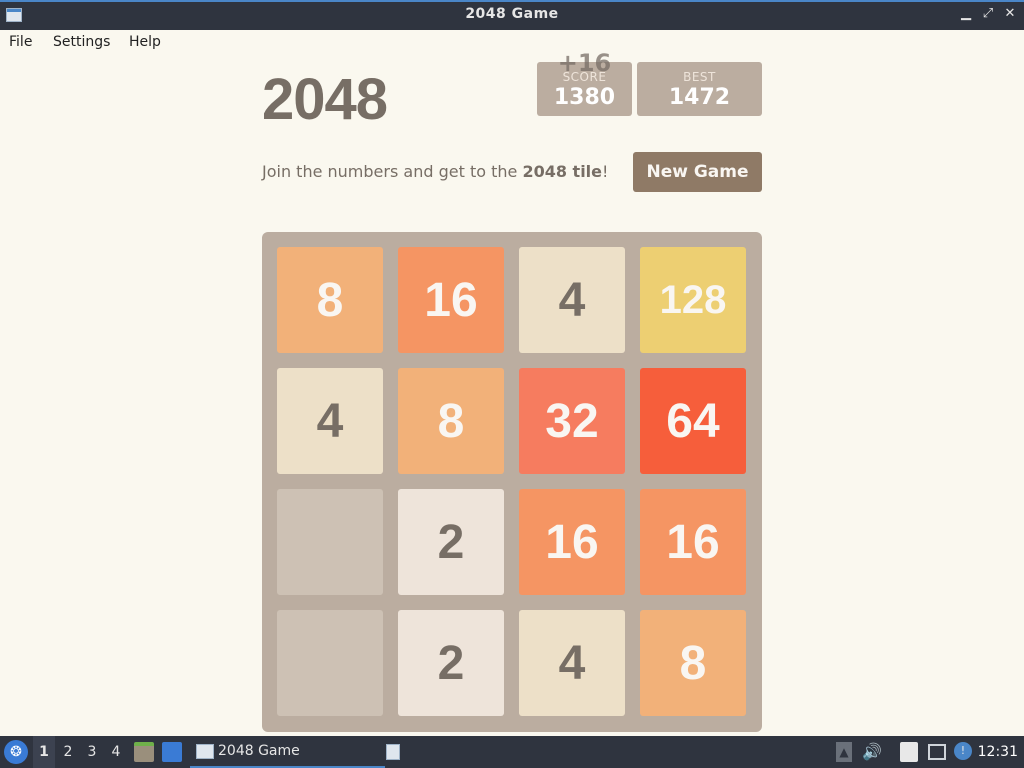 This screenshot has height=768, width=1024. I want to click on taskbar: ❂ 1 2 3 4 2048 Game ▲ 🔊 ! 12:31, so click(512, 752).